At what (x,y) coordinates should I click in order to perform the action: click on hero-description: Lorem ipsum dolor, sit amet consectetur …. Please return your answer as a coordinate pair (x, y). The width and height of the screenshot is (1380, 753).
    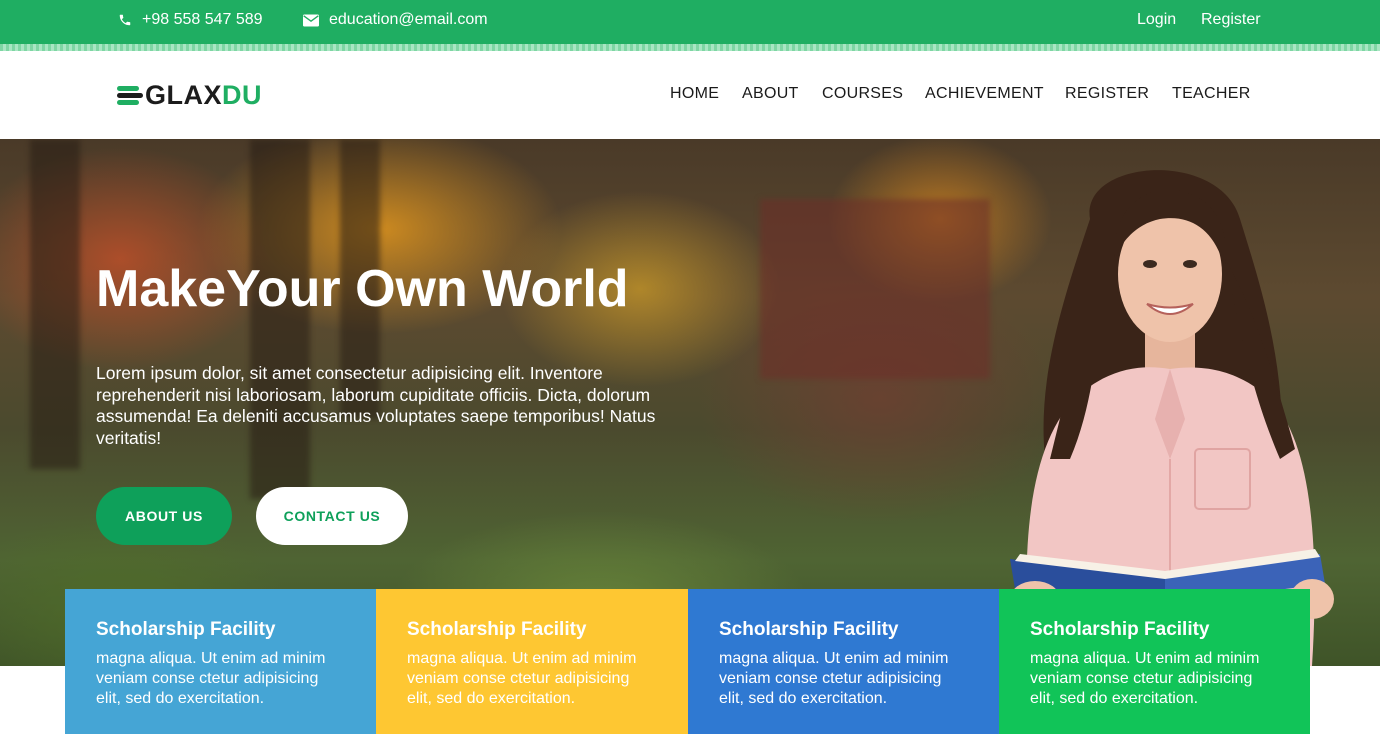
    Looking at the image, I should click on (376, 405).